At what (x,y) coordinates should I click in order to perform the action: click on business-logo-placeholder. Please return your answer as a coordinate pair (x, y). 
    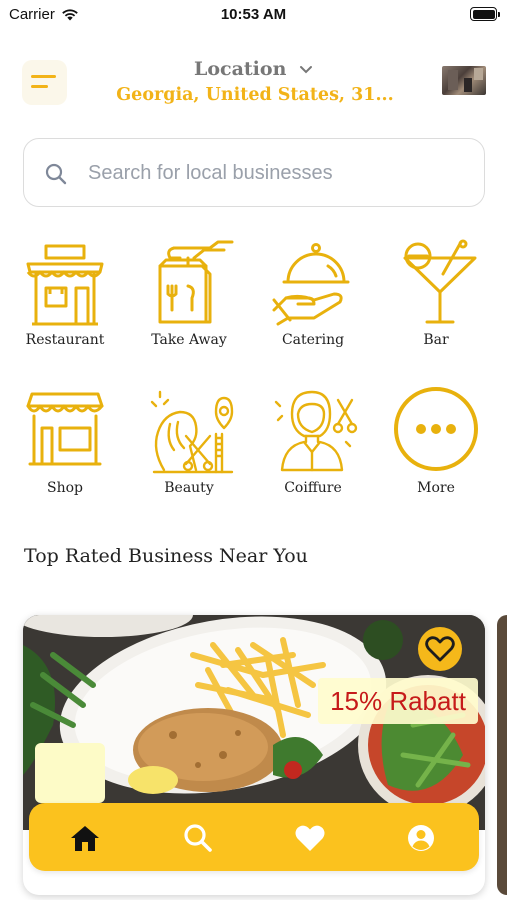
    Looking at the image, I should click on (70, 773).